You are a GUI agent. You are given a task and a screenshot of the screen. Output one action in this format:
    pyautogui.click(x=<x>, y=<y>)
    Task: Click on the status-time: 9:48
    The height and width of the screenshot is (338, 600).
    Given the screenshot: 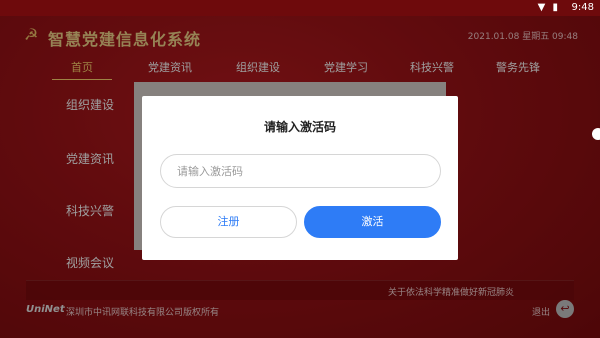 What is the action you would take?
    pyautogui.click(x=582, y=7)
    